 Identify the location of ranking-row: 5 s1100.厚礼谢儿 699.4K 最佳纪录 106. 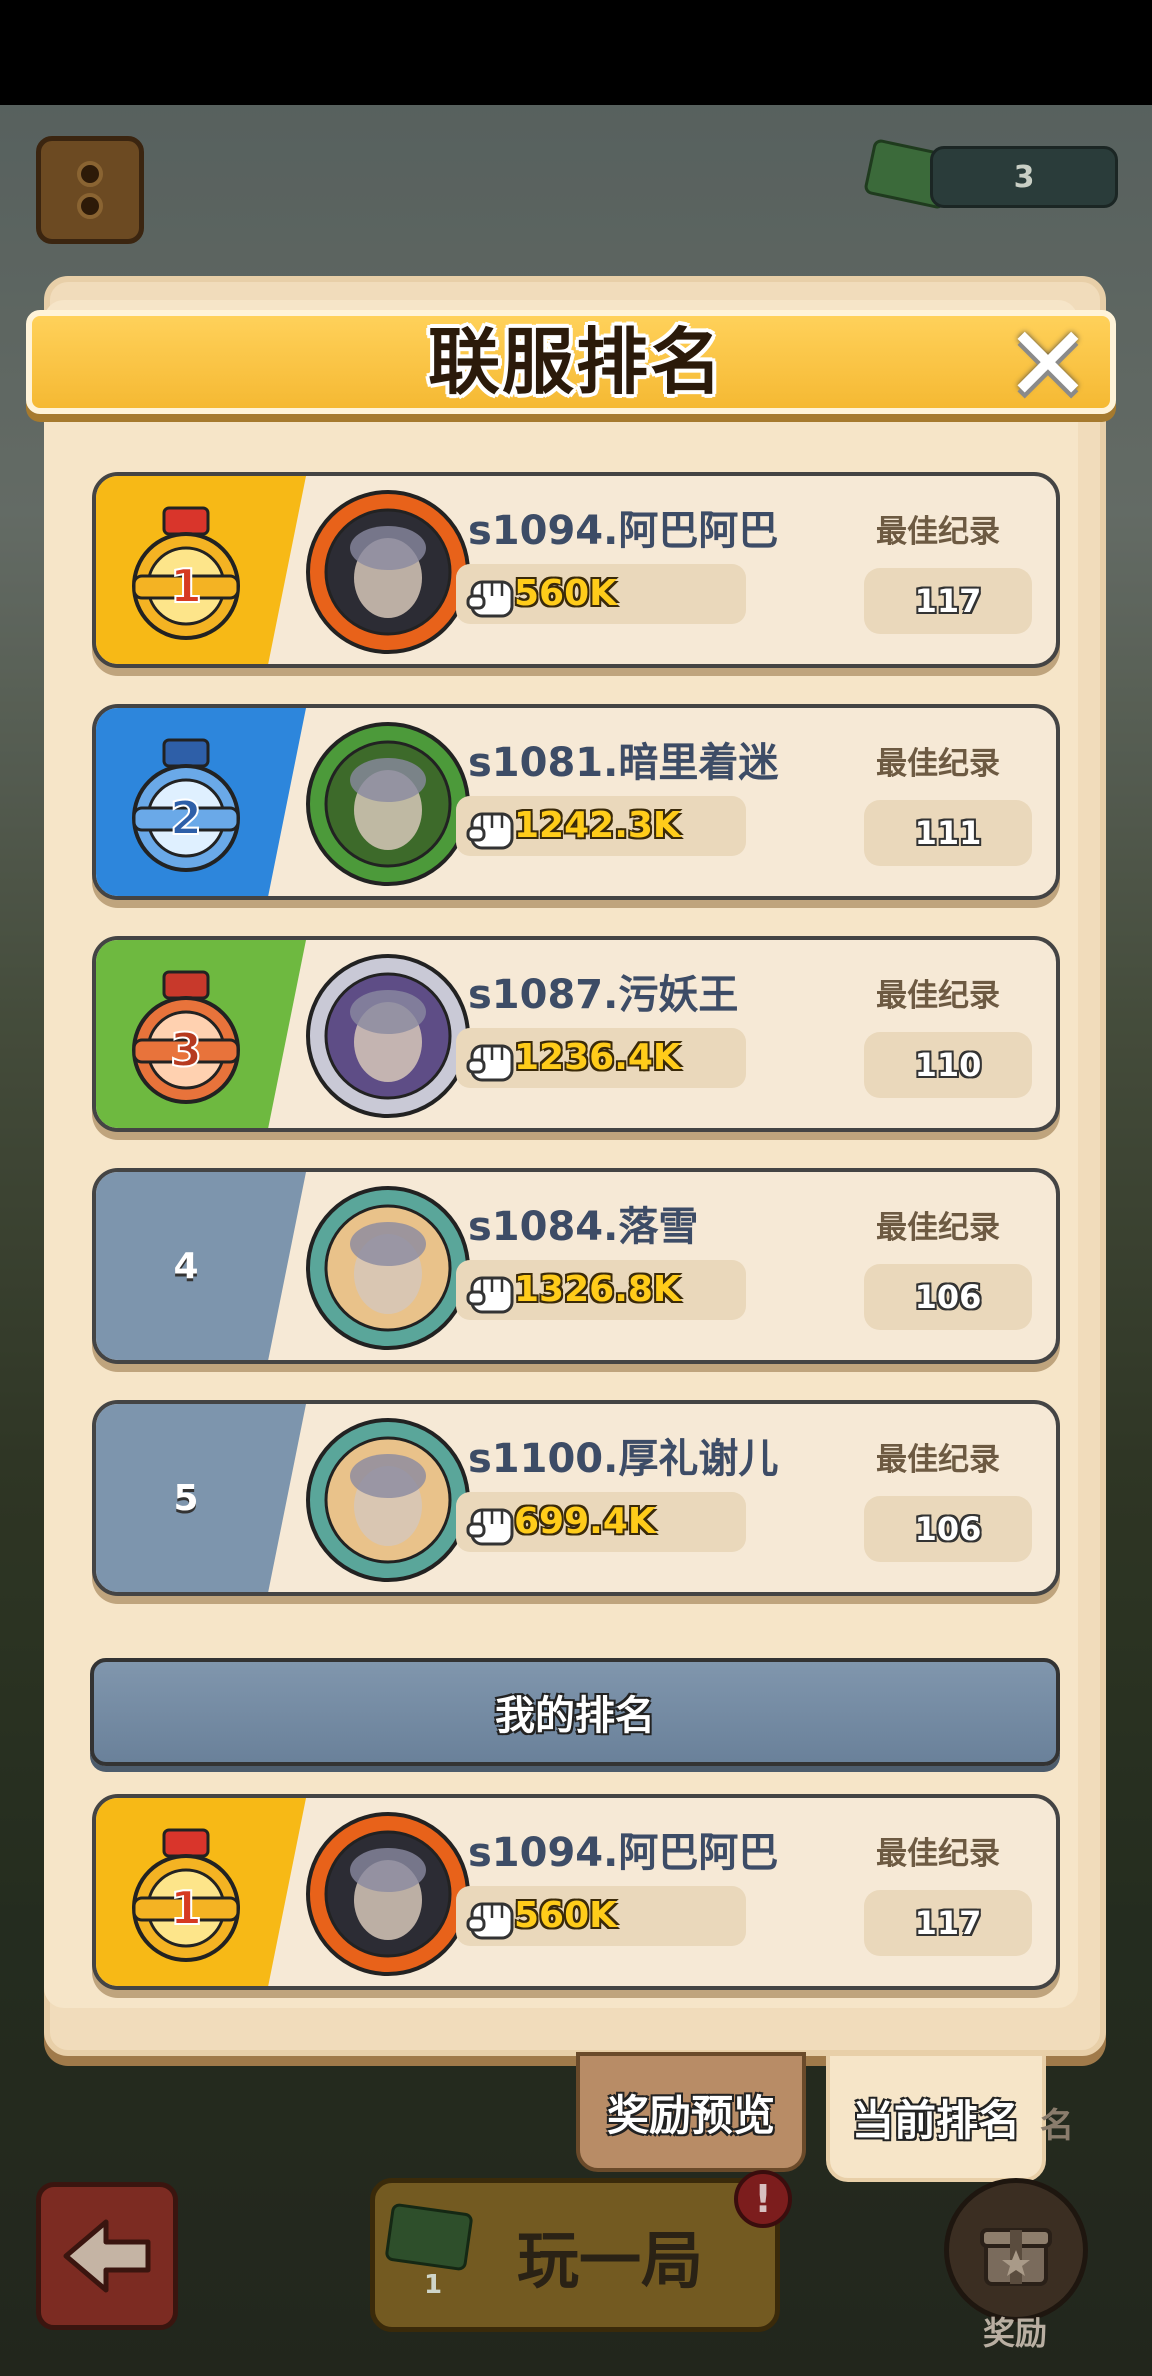
(576, 1498).